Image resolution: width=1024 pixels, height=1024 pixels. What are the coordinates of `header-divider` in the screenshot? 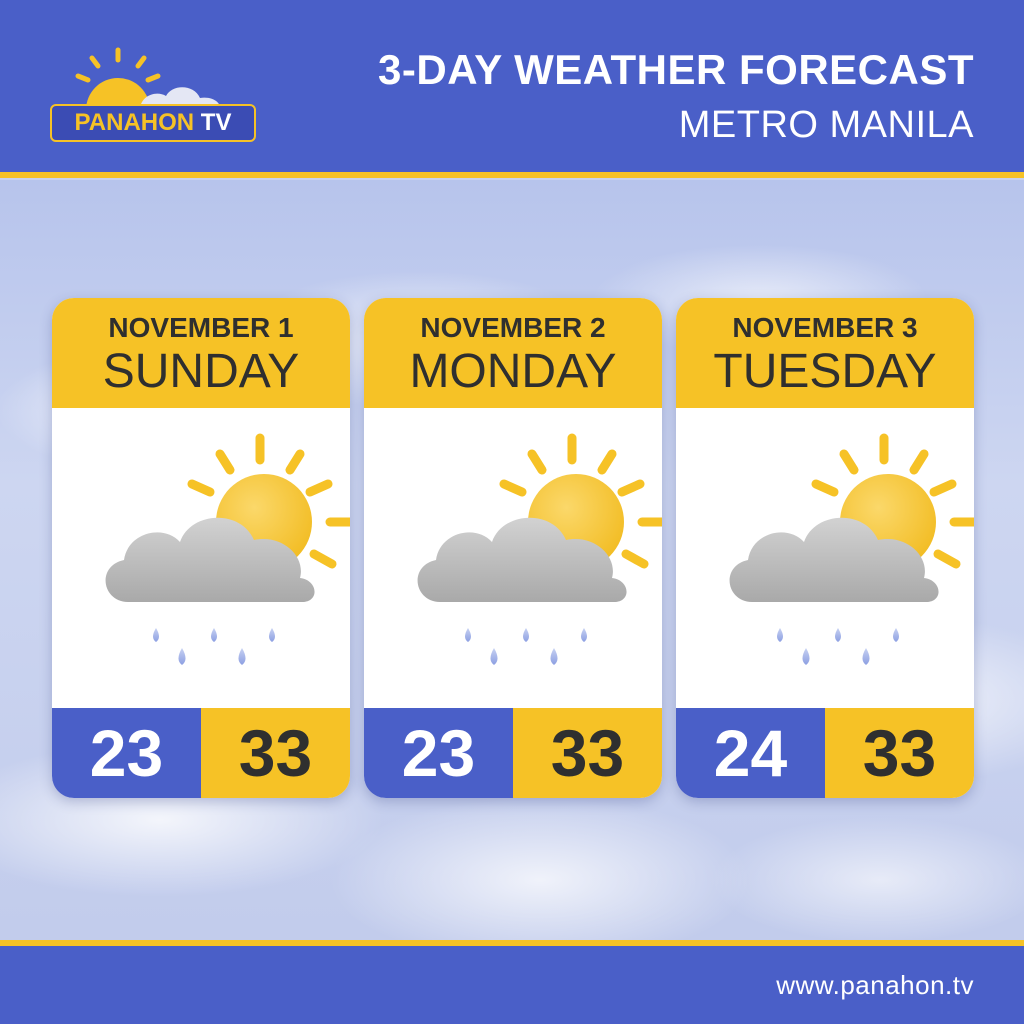 It's located at (512, 175).